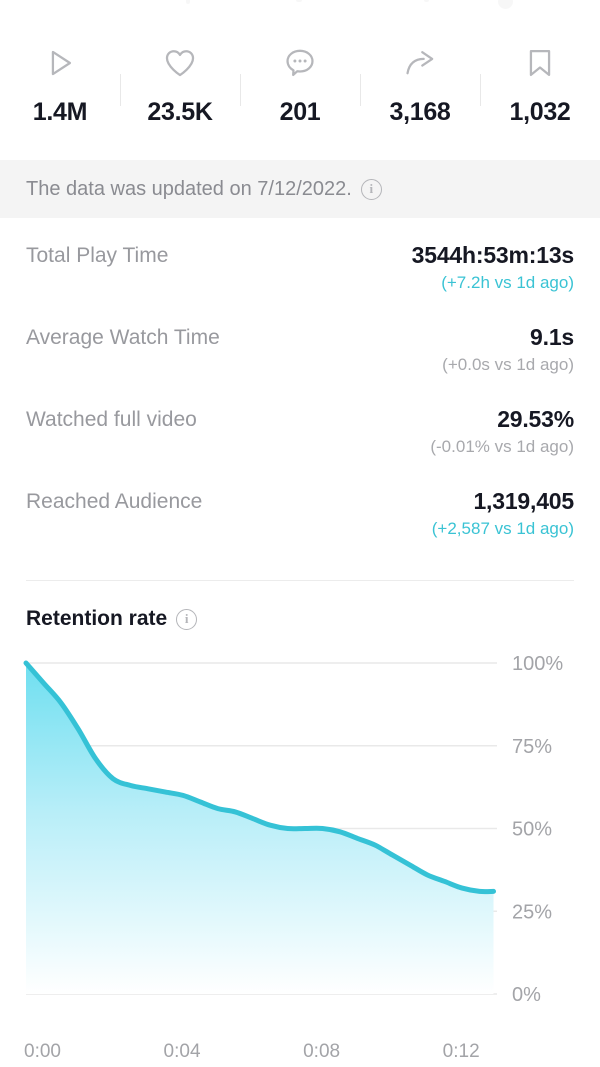 The height and width of the screenshot is (1067, 600). What do you see at coordinates (300, 112) in the screenshot?
I see `stat-value: 201` at bounding box center [300, 112].